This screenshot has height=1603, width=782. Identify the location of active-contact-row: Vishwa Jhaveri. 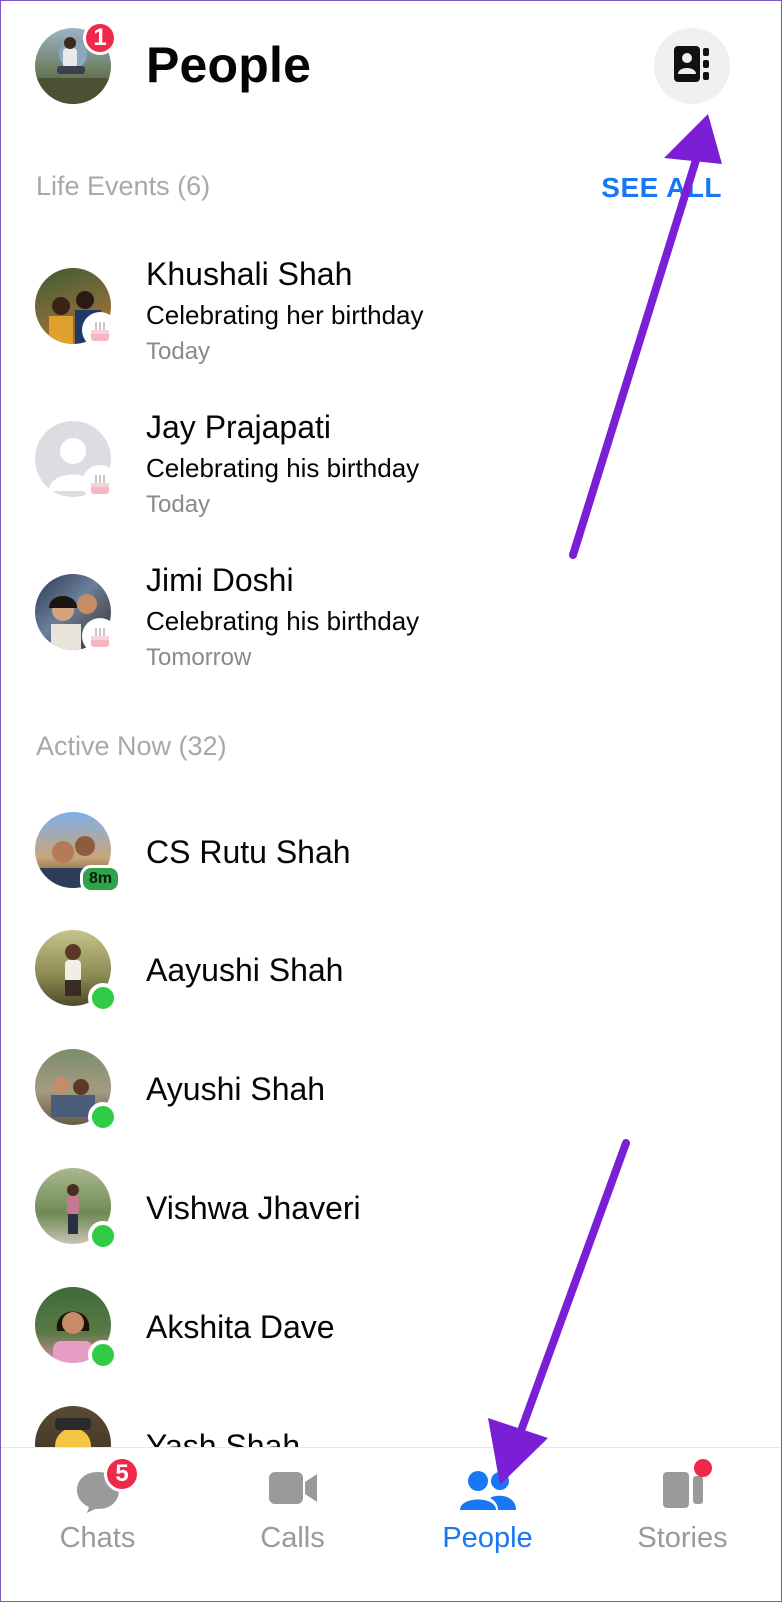
(391, 1223).